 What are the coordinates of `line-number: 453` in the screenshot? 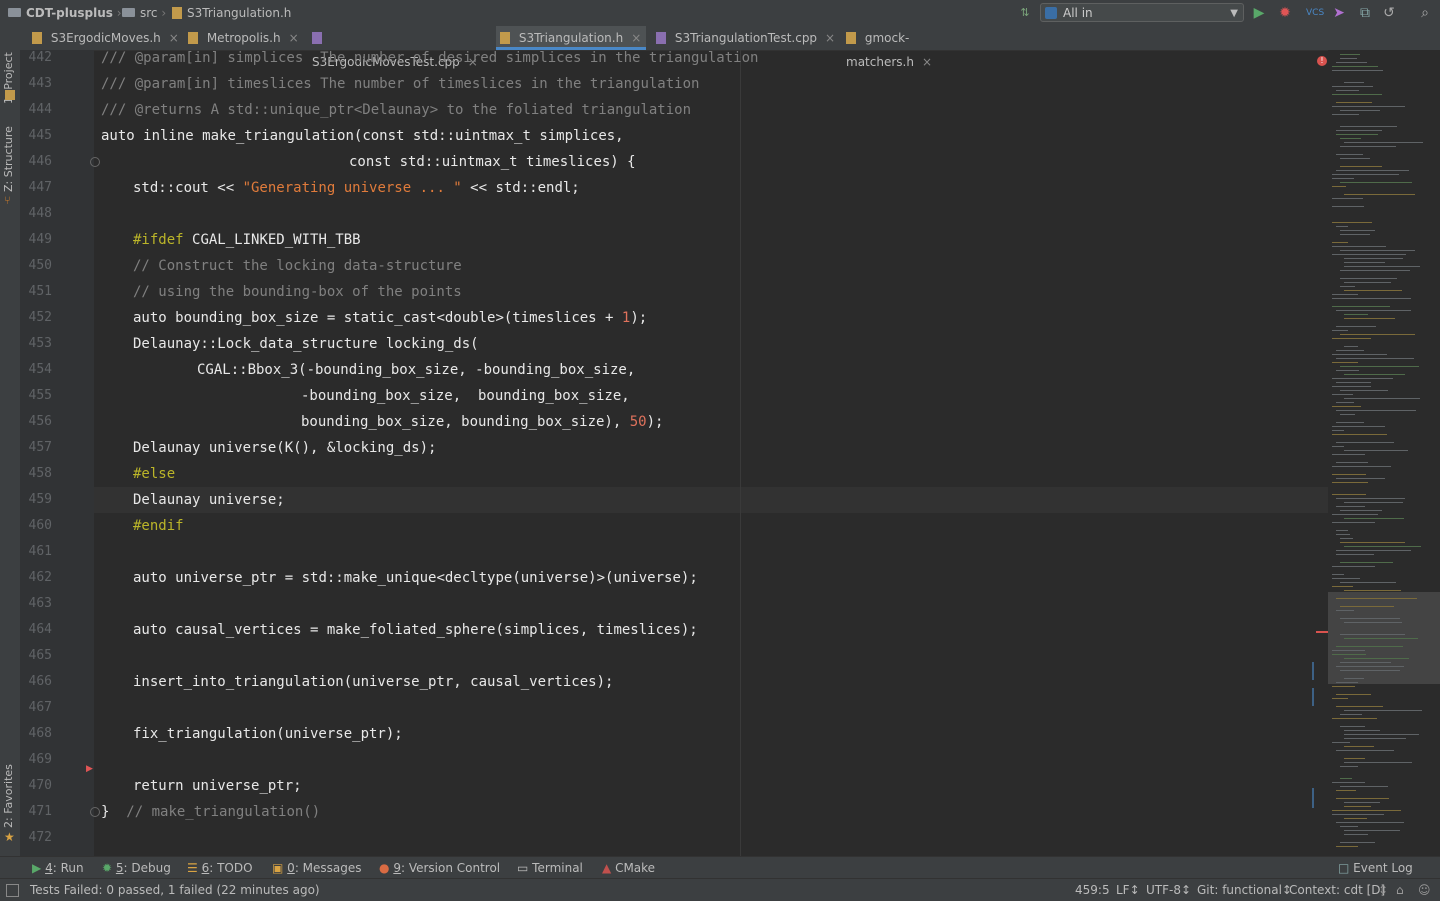 It's located at (36, 344).